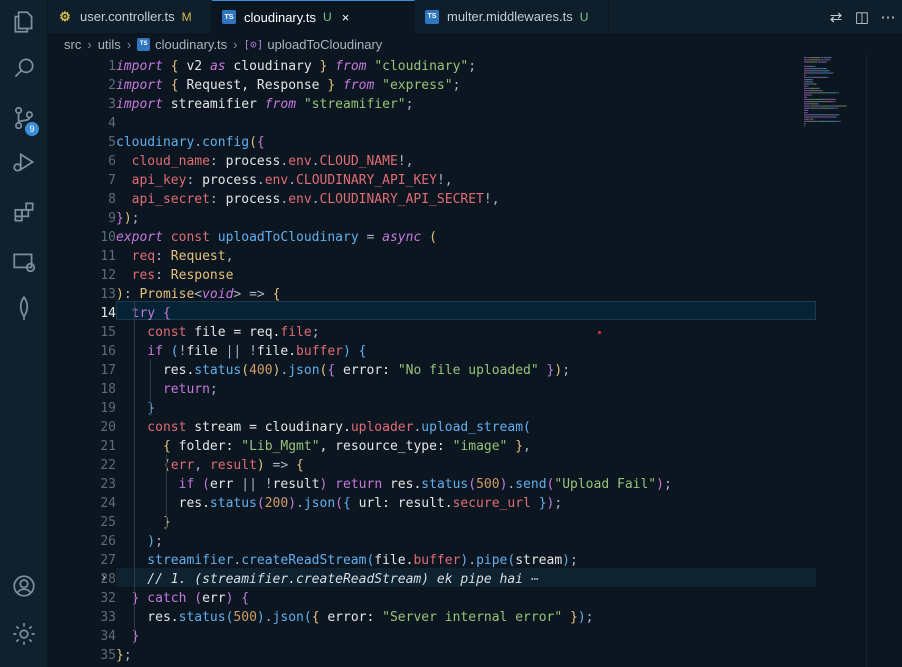 The image size is (902, 667). I want to click on code-line: );, so click(139, 541).